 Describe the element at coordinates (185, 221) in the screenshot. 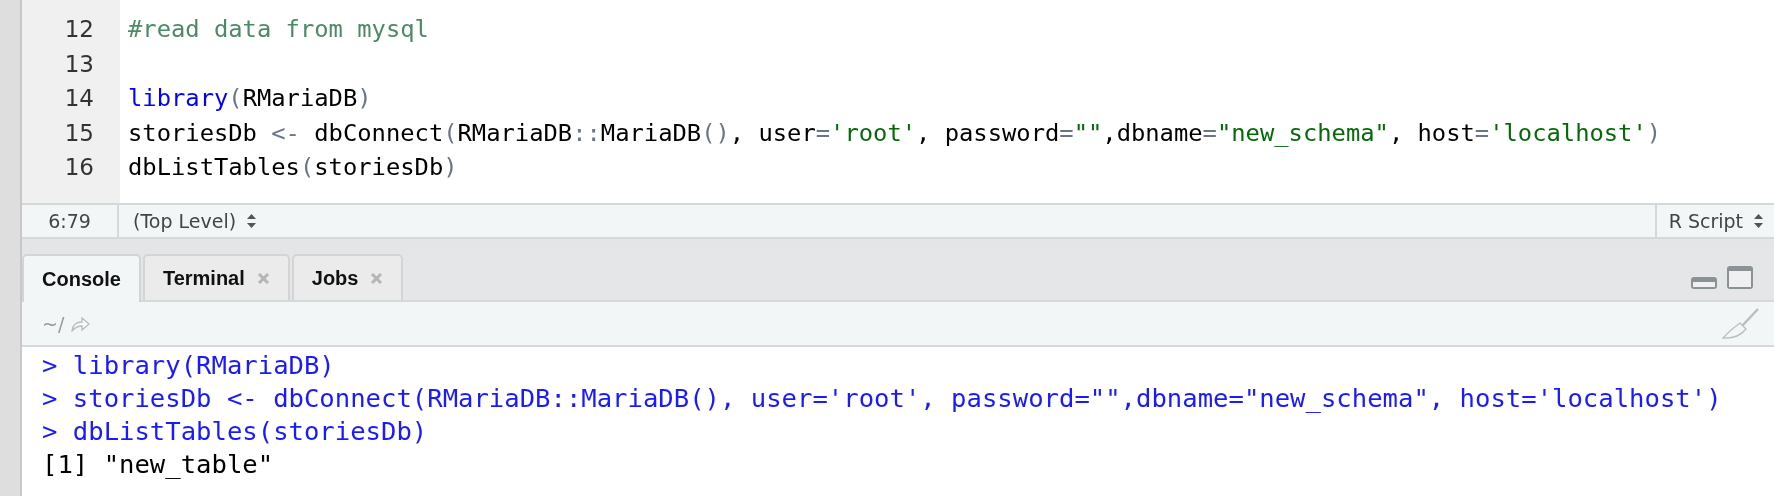

I see `scope-selector: (Top Level)` at that location.